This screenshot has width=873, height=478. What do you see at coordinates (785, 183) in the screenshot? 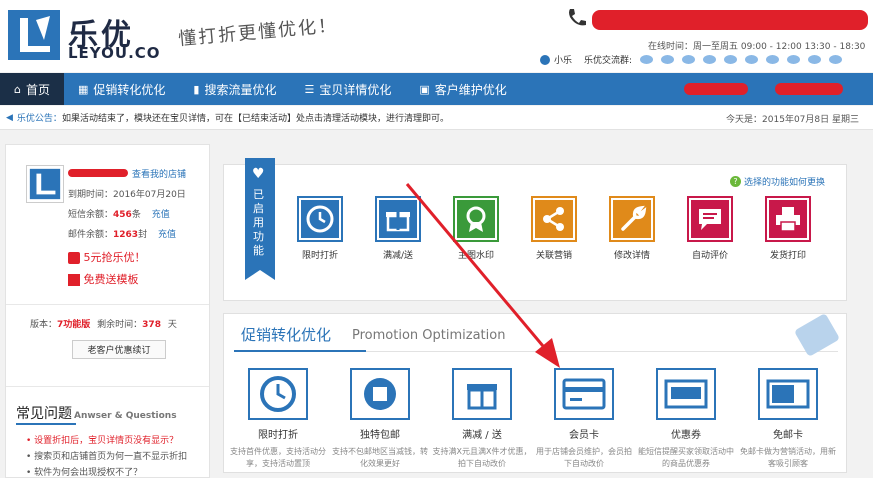
I see `howto-label: 选择的功能如何更换` at bounding box center [785, 183].